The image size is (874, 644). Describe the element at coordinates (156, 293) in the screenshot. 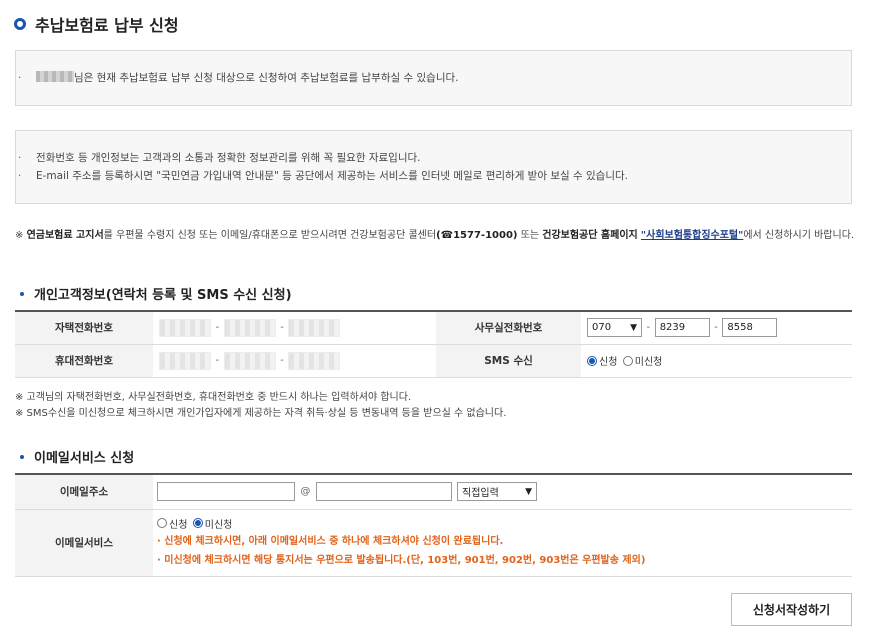

I see `contact-section-title: 개인고객정보(연락처 등록 및 SMS 수신 신청)` at that location.